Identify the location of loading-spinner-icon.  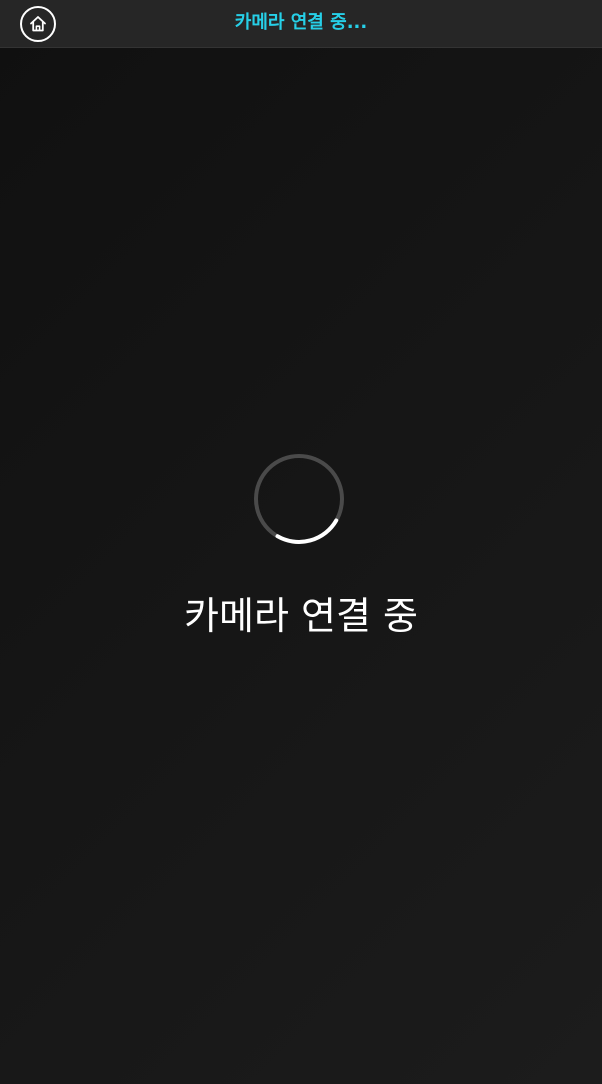
(299, 499).